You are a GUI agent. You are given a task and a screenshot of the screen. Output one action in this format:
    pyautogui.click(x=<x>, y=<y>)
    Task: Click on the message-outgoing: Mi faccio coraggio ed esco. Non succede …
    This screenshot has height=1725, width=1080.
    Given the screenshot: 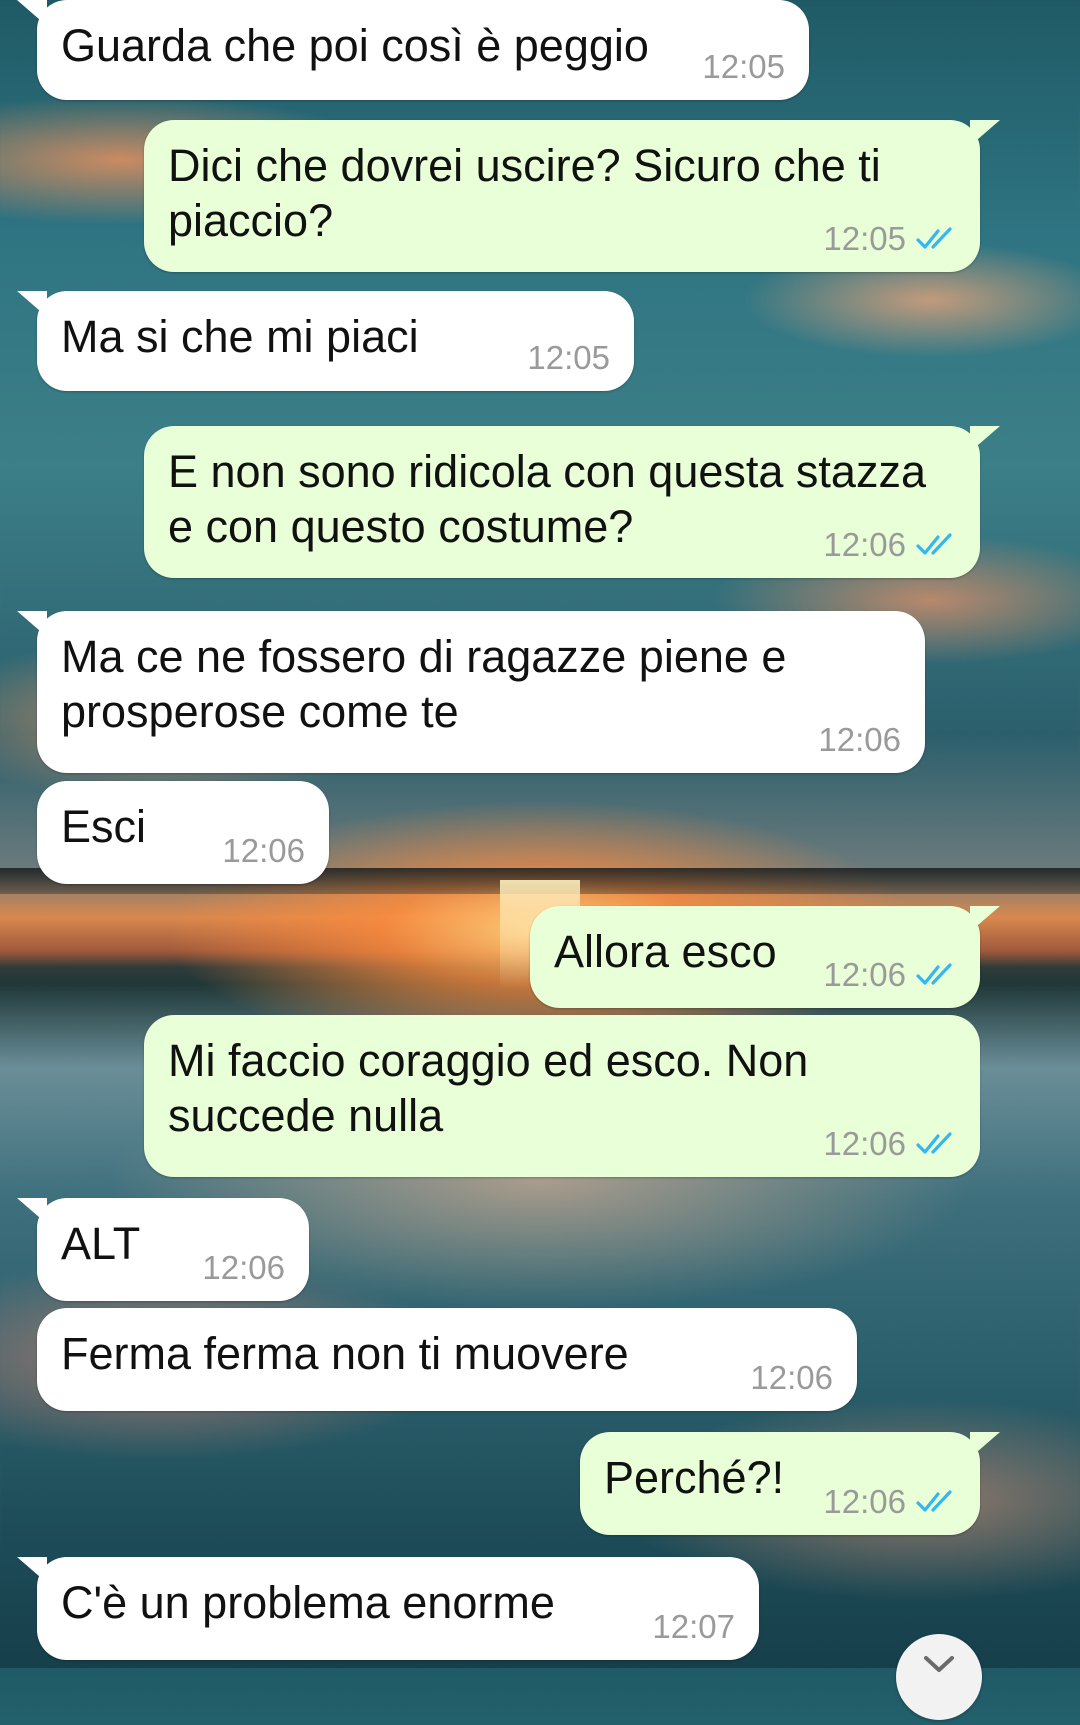 What is the action you would take?
    pyautogui.click(x=562, y=1096)
    